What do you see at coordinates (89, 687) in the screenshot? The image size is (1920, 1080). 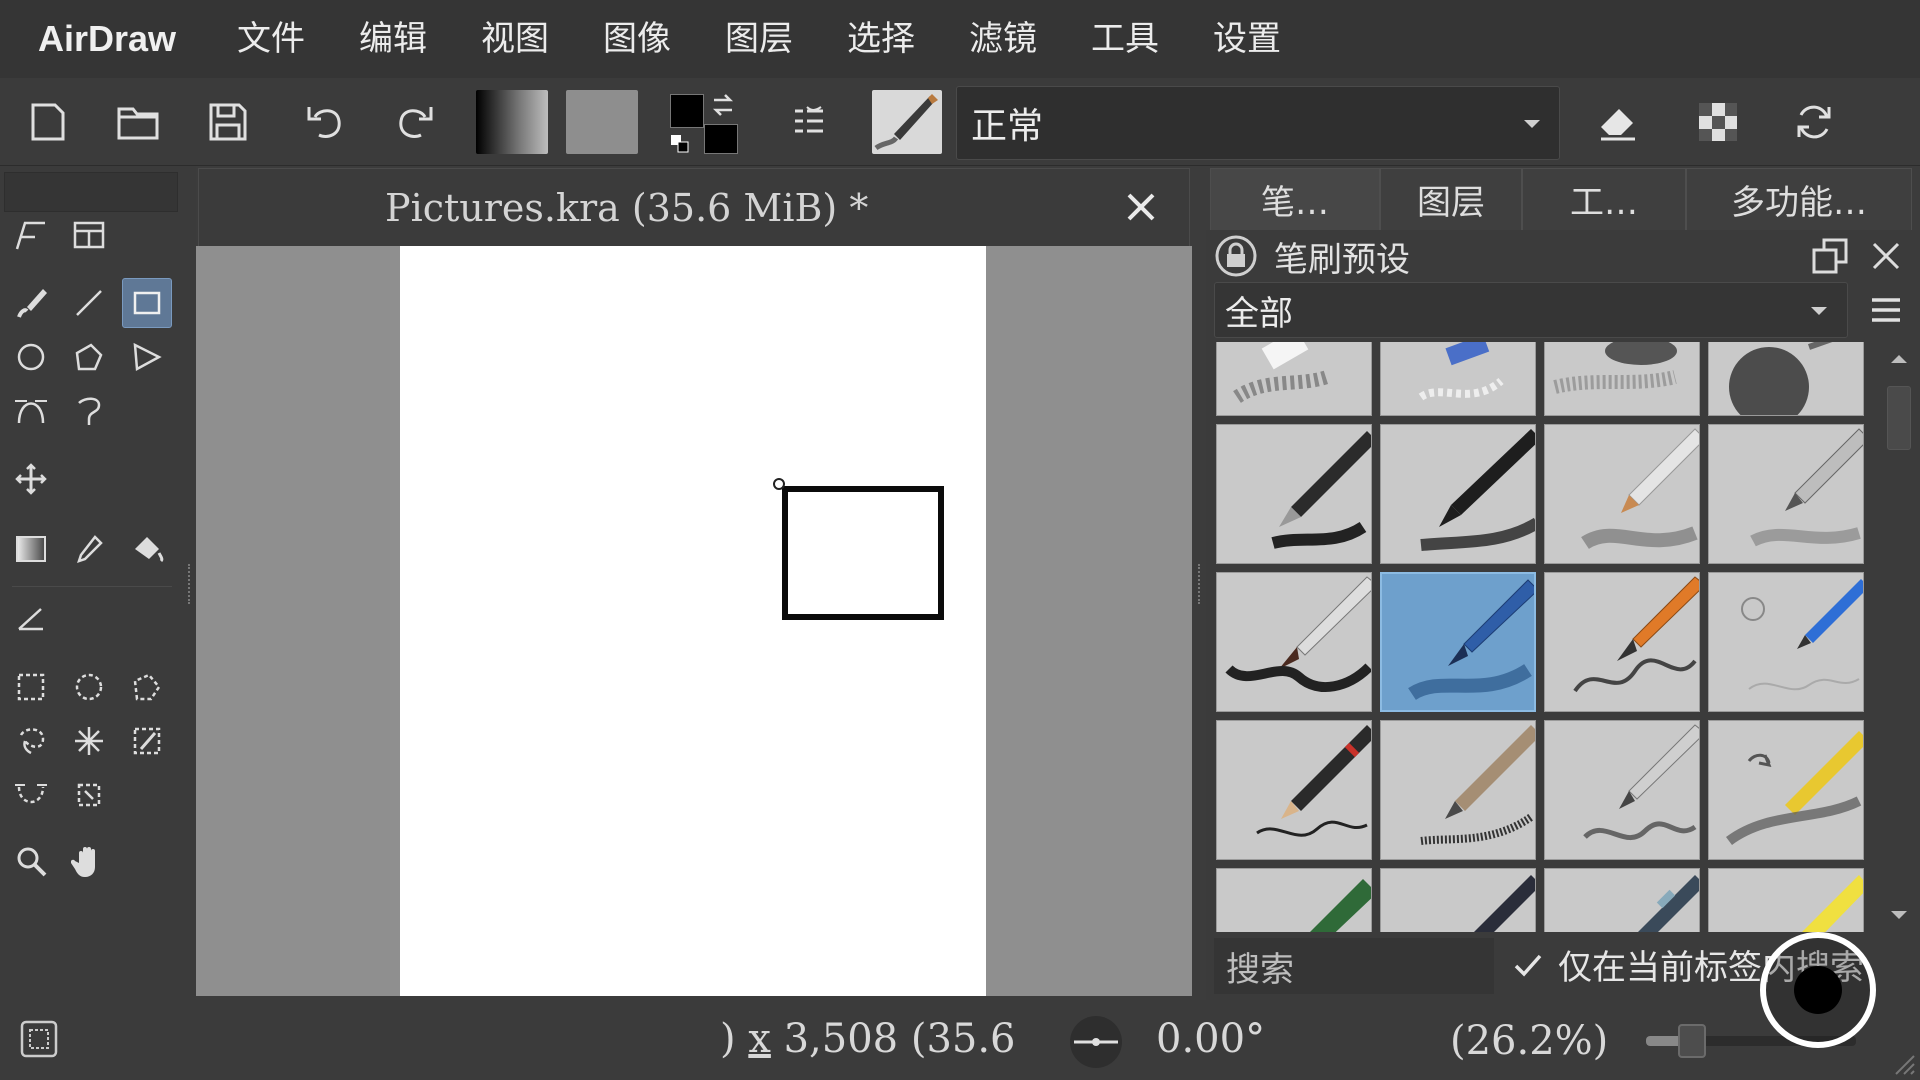 I see `ellipse-select-tool` at bounding box center [89, 687].